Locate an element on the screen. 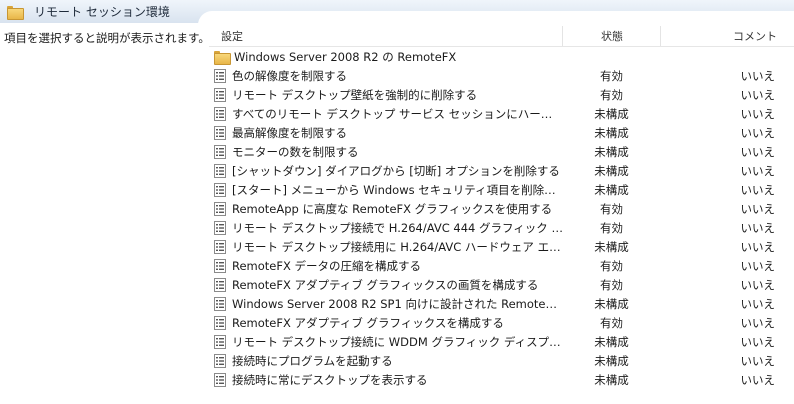 Image resolution: width=794 pixels, height=404 pixels. node-title-text: リモート セッション環境 is located at coordinates (102, 12).